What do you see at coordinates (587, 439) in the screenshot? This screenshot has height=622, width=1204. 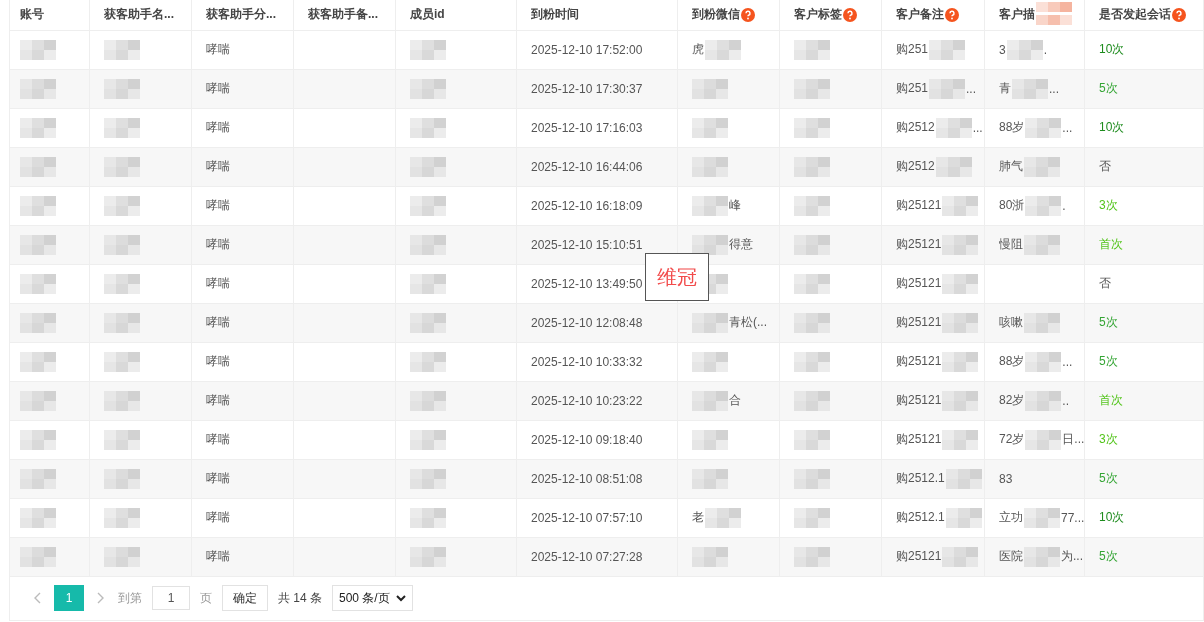 I see `table-cell: 2025-12-10 09:18:40` at bounding box center [587, 439].